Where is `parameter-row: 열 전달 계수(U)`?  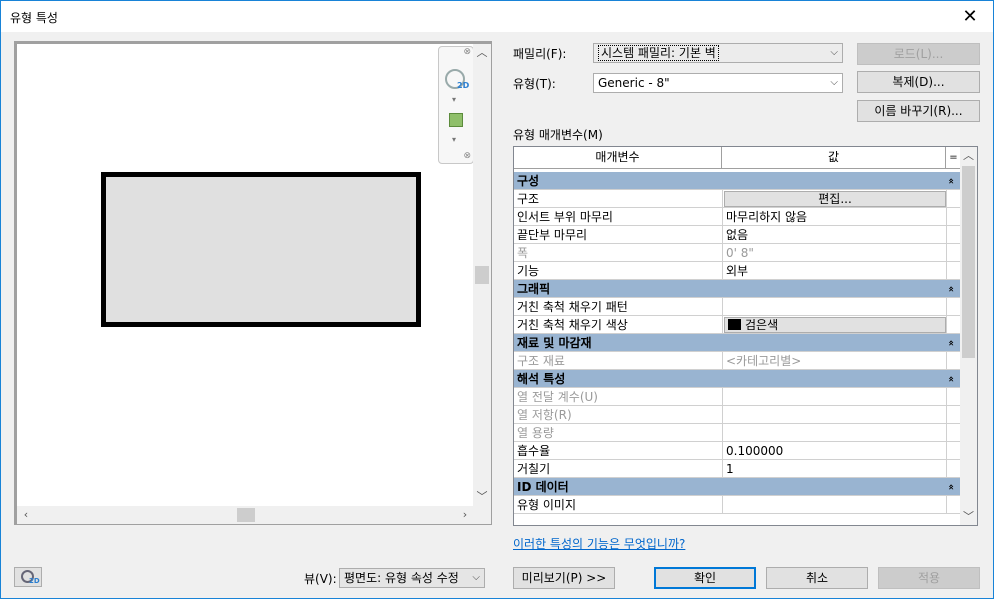
parameter-row: 열 전달 계수(U) is located at coordinates (737, 397).